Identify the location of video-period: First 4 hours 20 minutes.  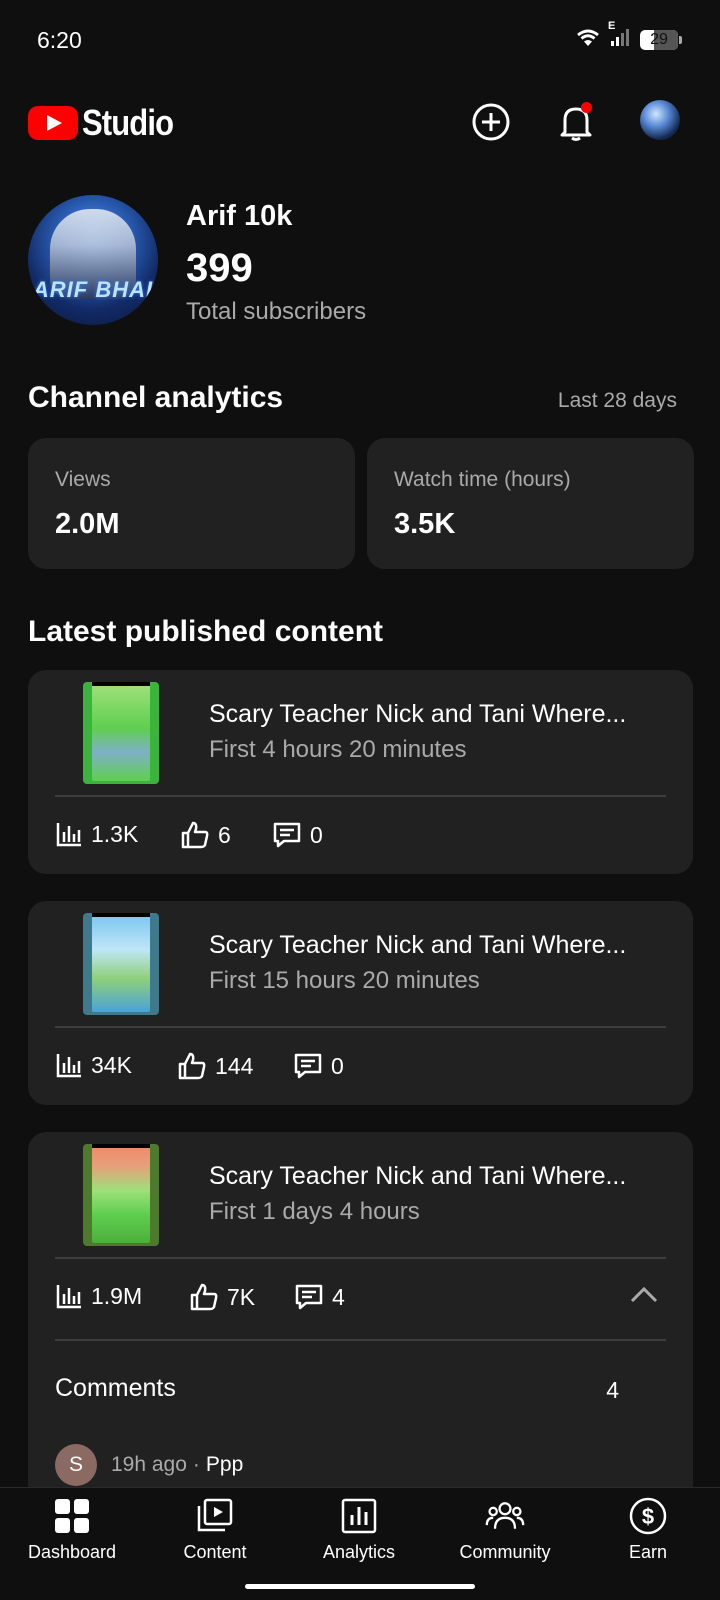
(338, 749).